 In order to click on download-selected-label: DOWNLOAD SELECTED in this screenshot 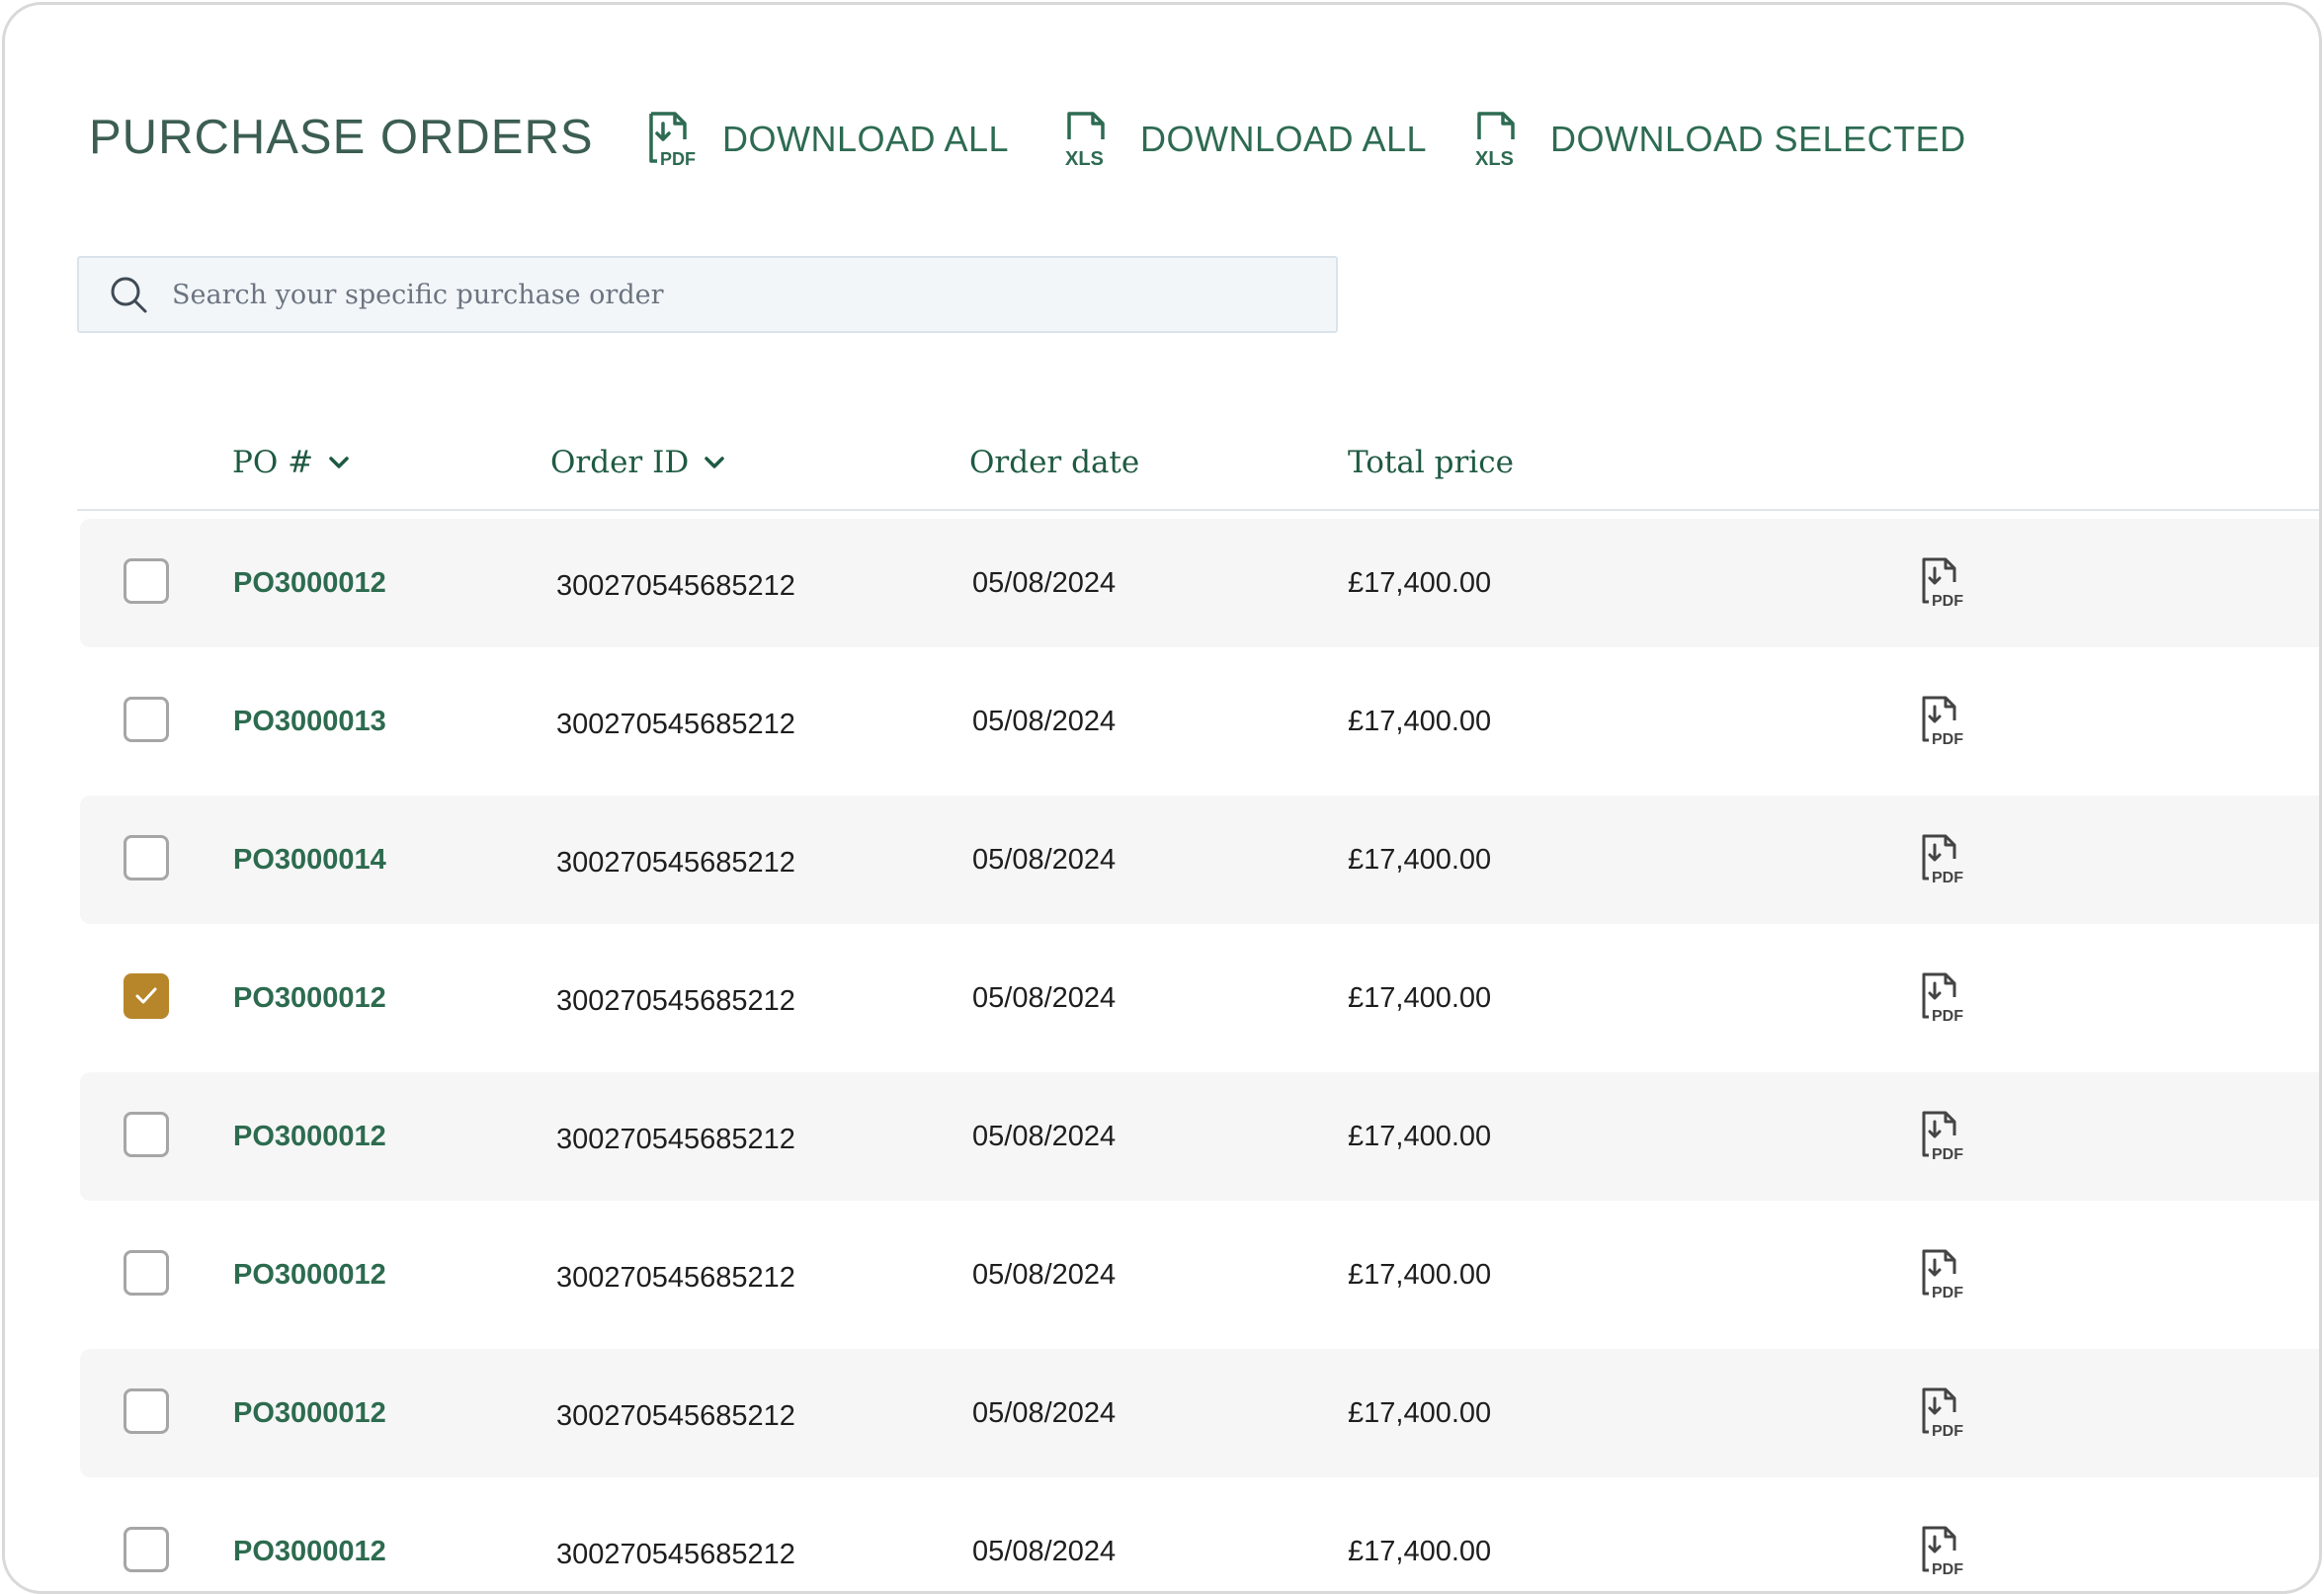, I will do `click(1758, 139)`.